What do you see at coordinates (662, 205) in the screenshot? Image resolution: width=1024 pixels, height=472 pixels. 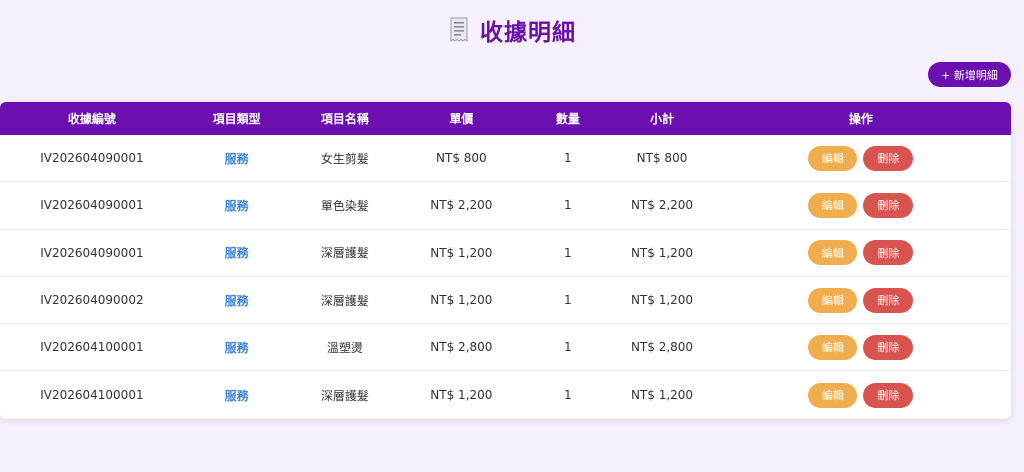 I see `subtotal-cell: NT$ 2,200` at bounding box center [662, 205].